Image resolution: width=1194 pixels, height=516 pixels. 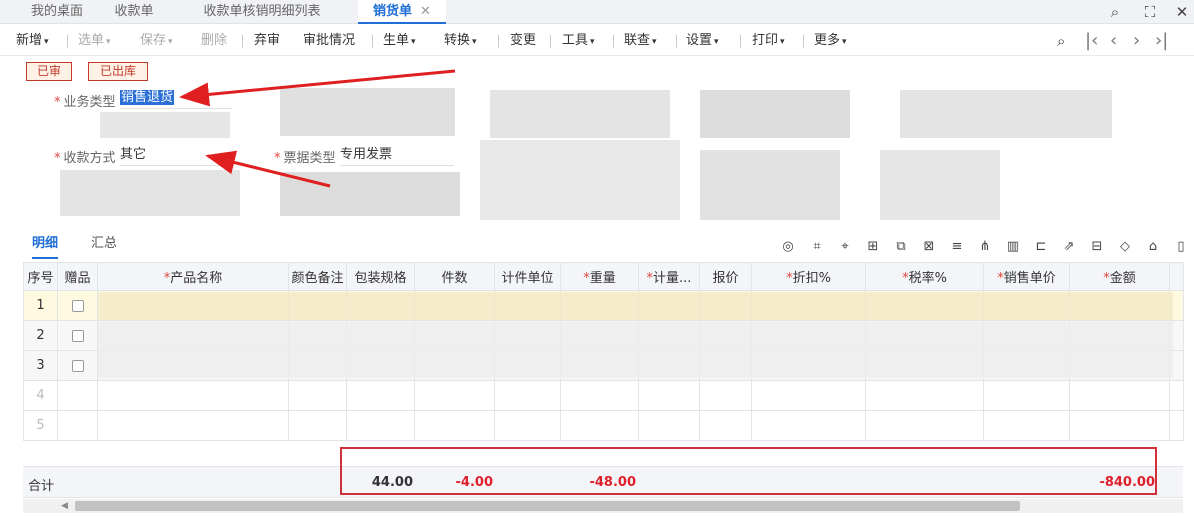 What do you see at coordinates (788, 247) in the screenshot?
I see `lightbulb-icon: ◎` at bounding box center [788, 247].